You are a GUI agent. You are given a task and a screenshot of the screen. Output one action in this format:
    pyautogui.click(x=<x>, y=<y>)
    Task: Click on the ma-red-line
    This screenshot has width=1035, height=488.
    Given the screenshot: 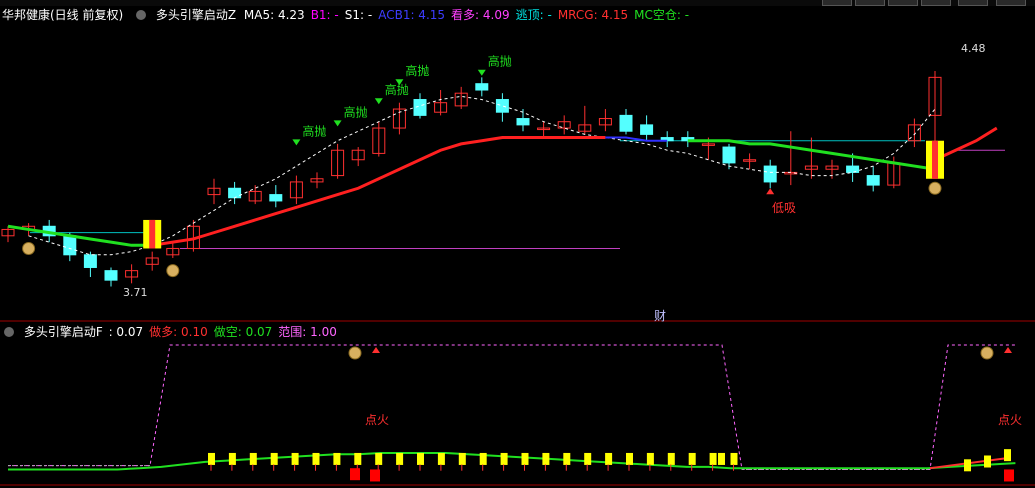 What is the action you would take?
    pyautogui.click(x=966, y=144)
    